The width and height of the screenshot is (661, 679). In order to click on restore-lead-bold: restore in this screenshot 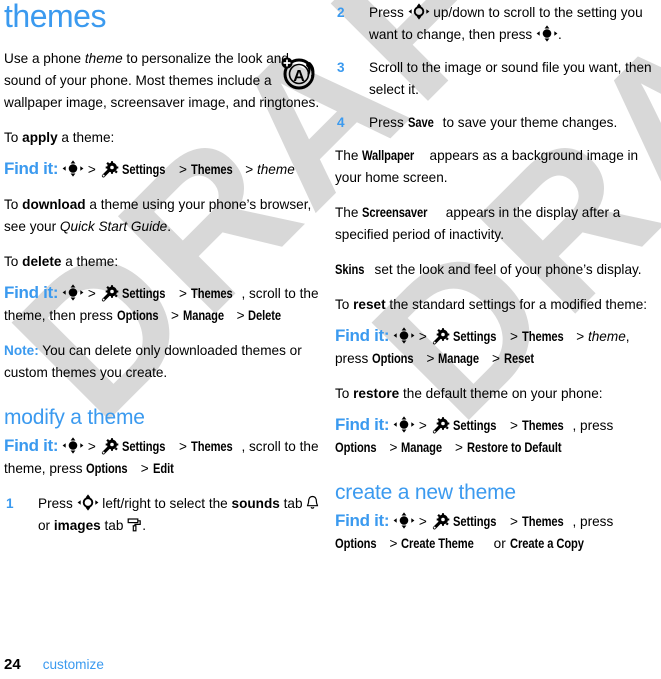, I will do `click(376, 393)`.